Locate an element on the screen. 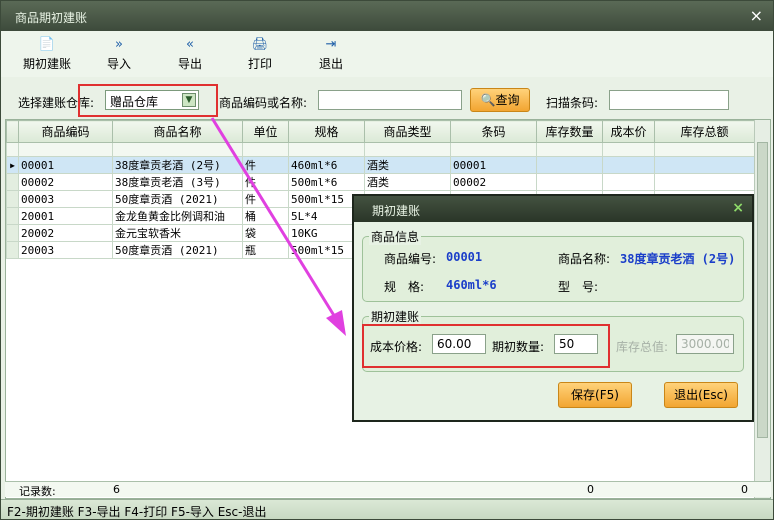  product-name-value: 38度章贡老酒 (2号) is located at coordinates (678, 259).